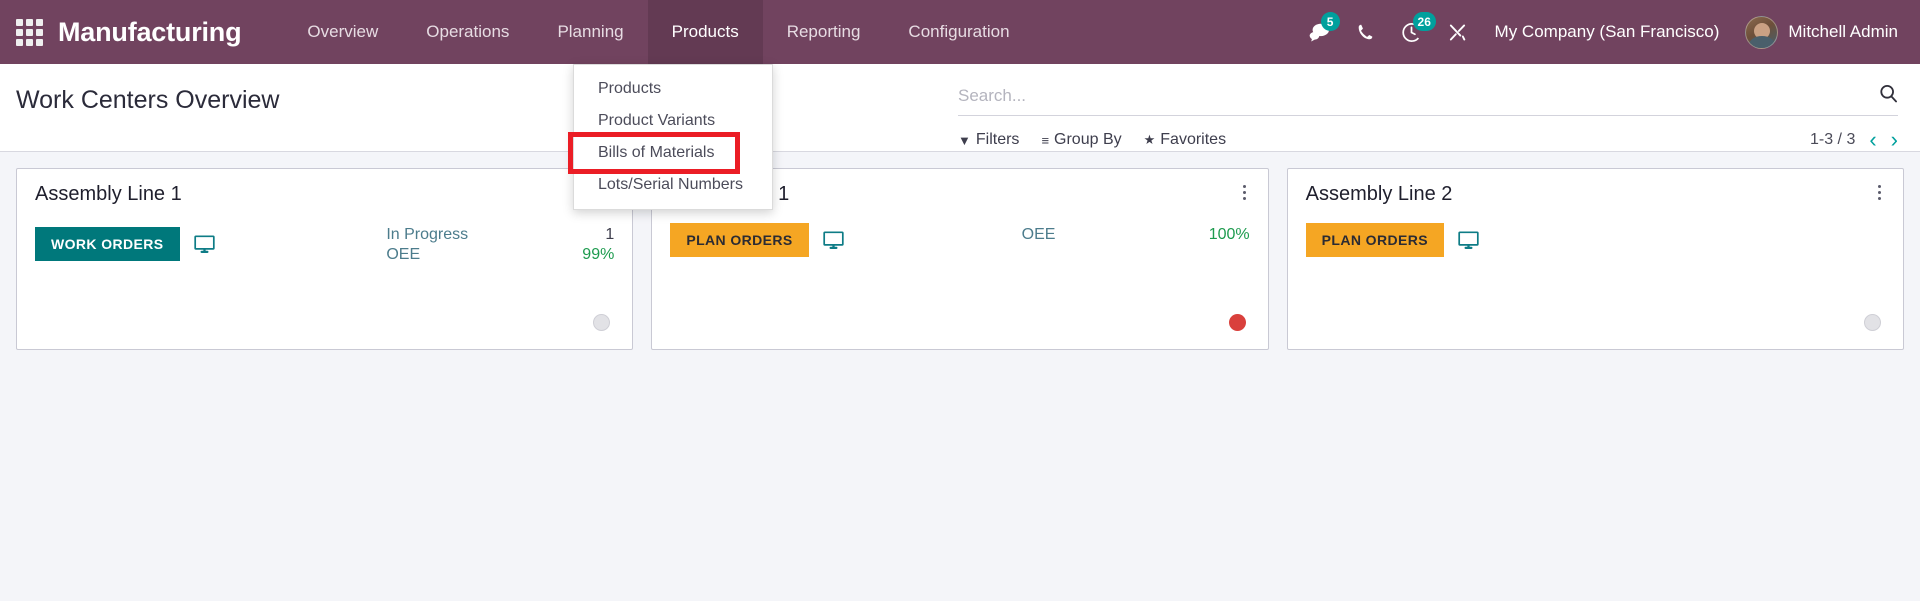 This screenshot has width=1920, height=601. What do you see at coordinates (964, 140) in the screenshot?
I see `filter-icon: ▼` at bounding box center [964, 140].